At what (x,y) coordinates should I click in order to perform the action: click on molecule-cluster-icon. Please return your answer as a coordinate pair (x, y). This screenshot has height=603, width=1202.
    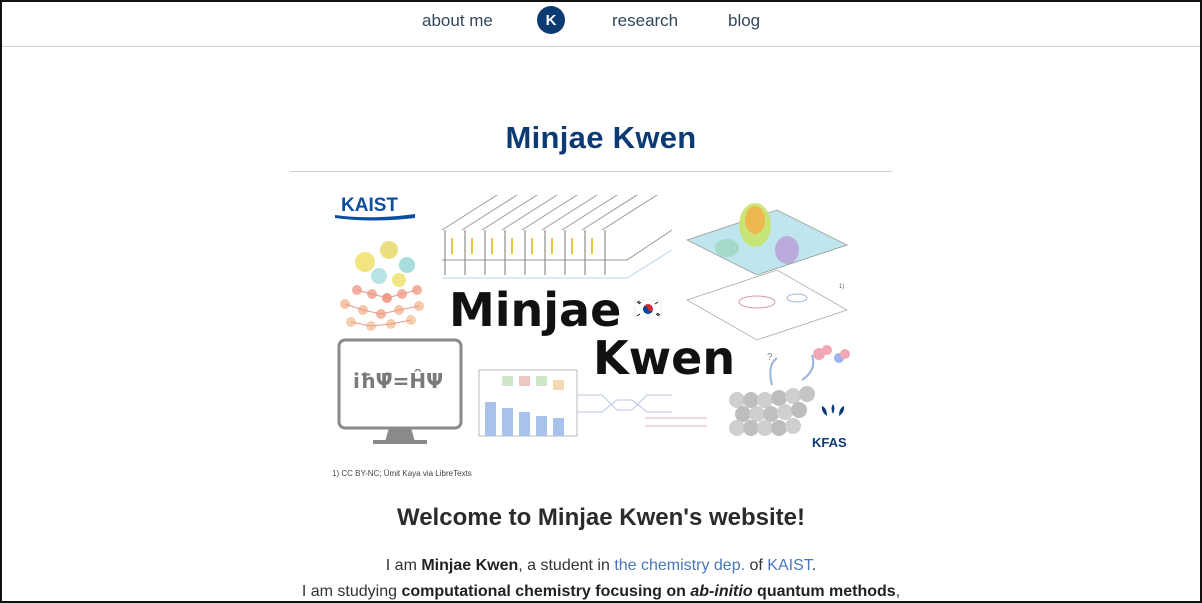
    Looking at the image, I should click on (382, 286).